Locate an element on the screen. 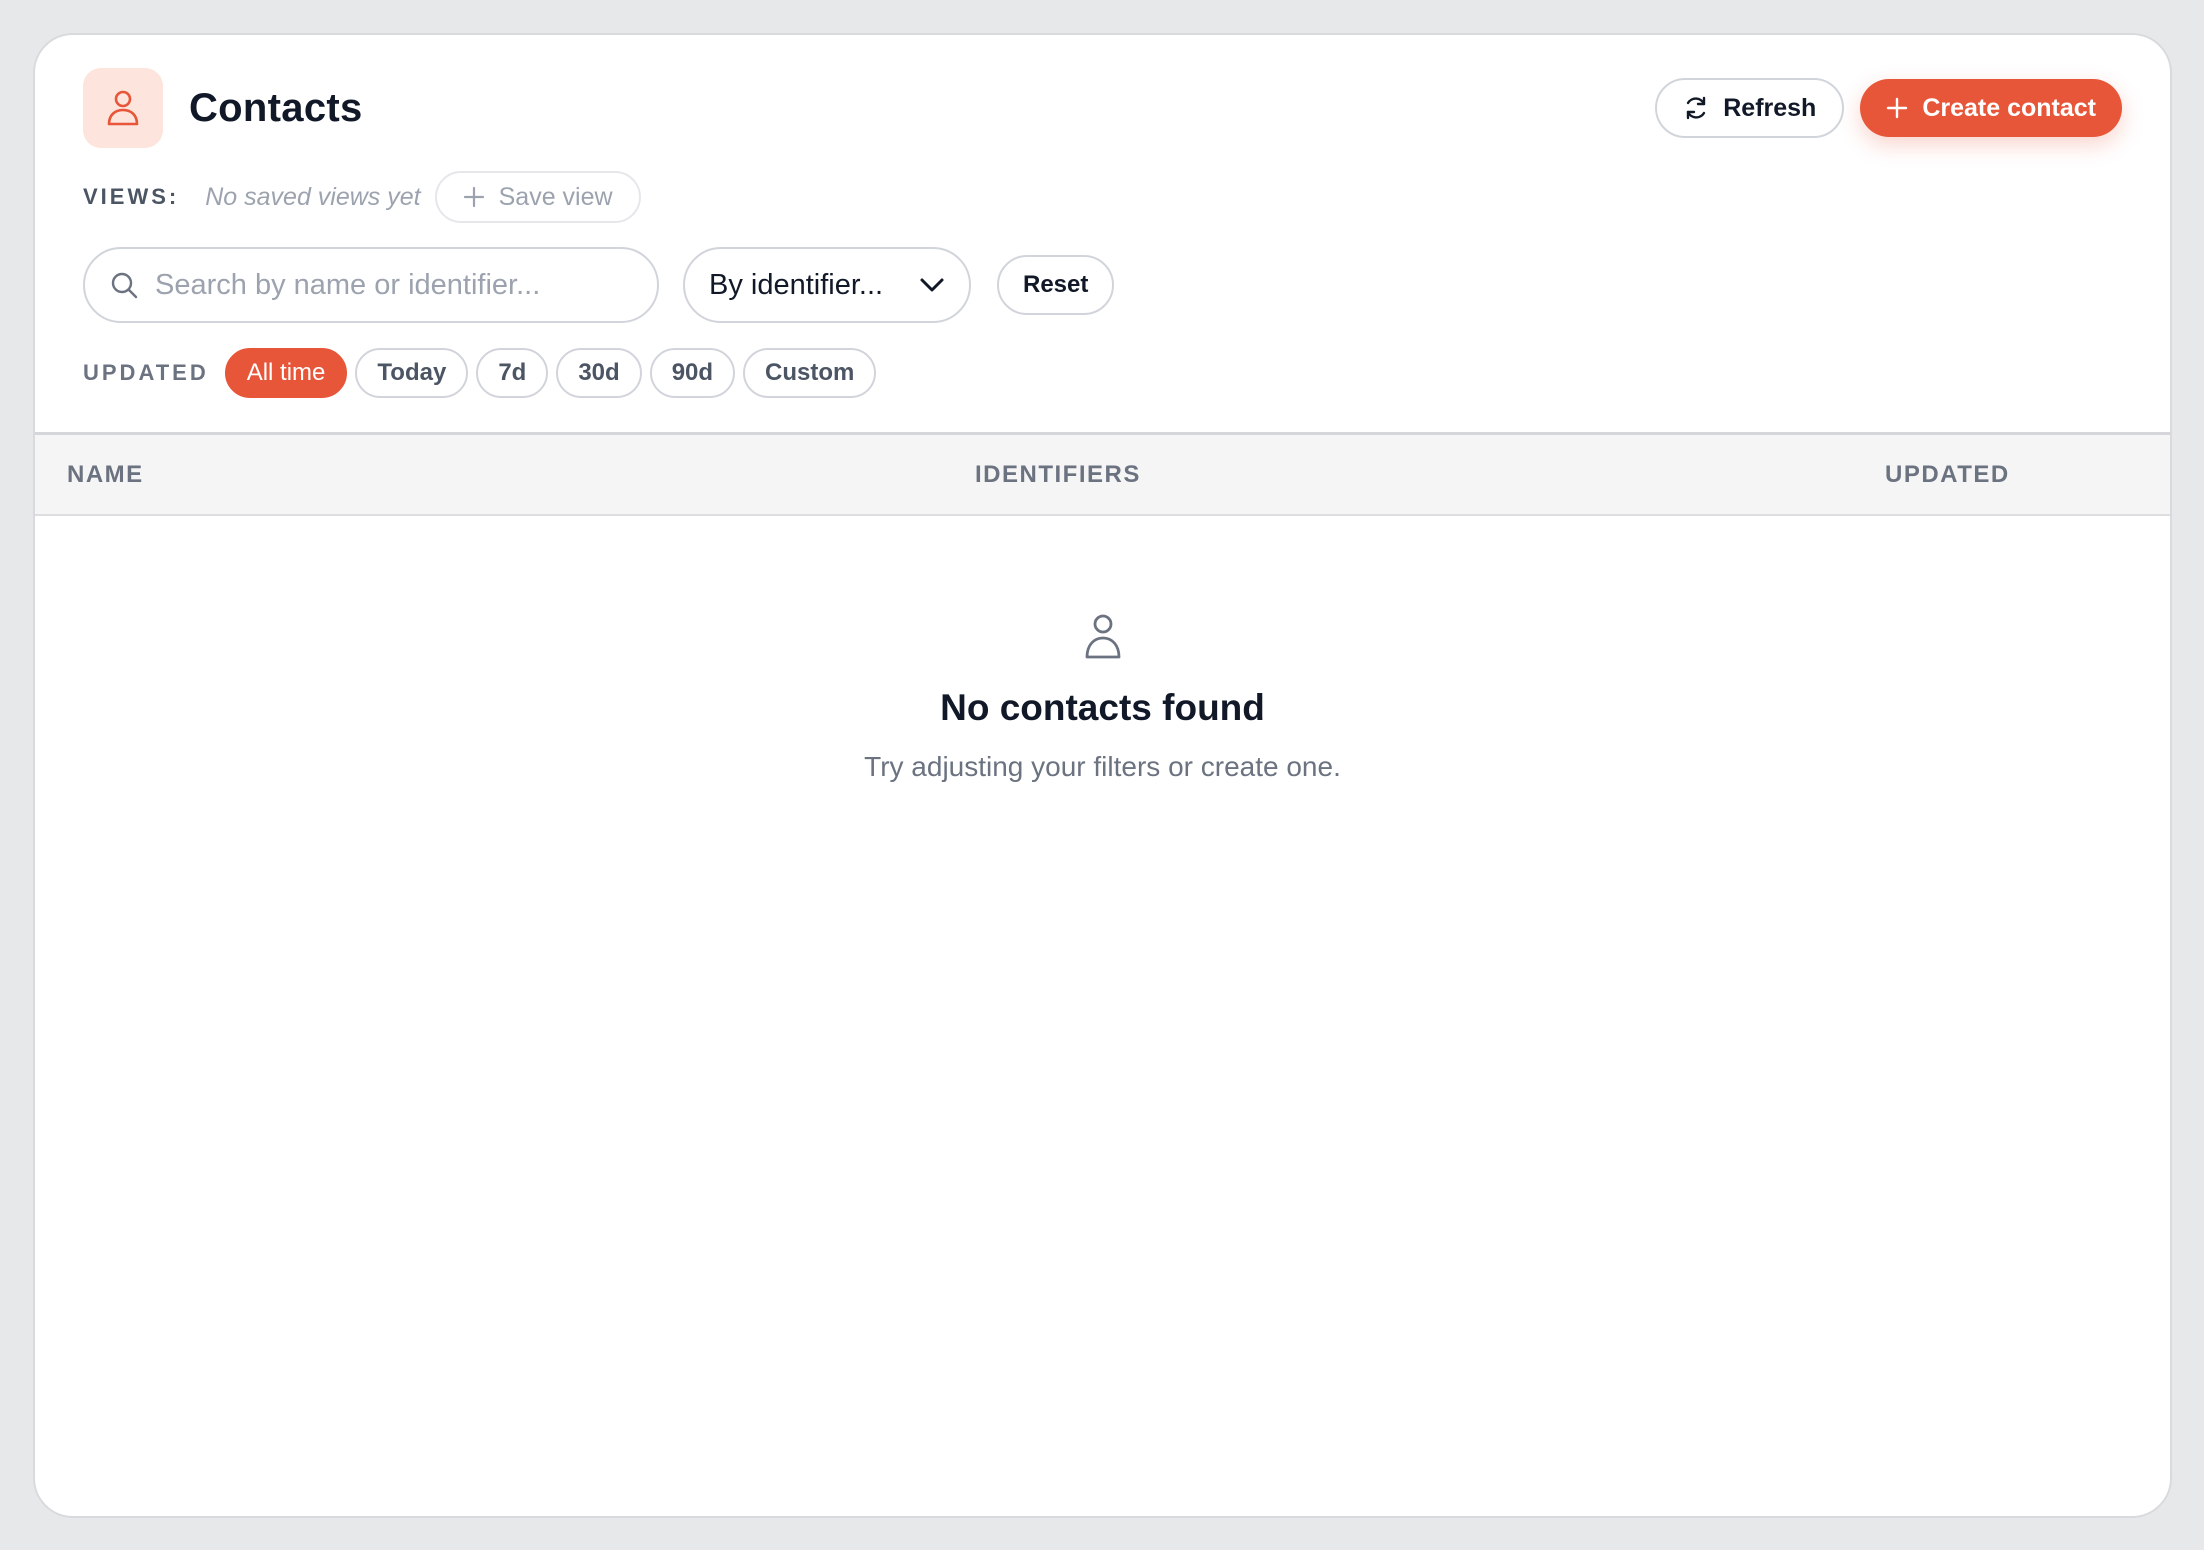 This screenshot has width=2204, height=1550. updated-filter-bar: UPDATED All time Today 7d 30d 90d Custom is located at coordinates (483, 373).